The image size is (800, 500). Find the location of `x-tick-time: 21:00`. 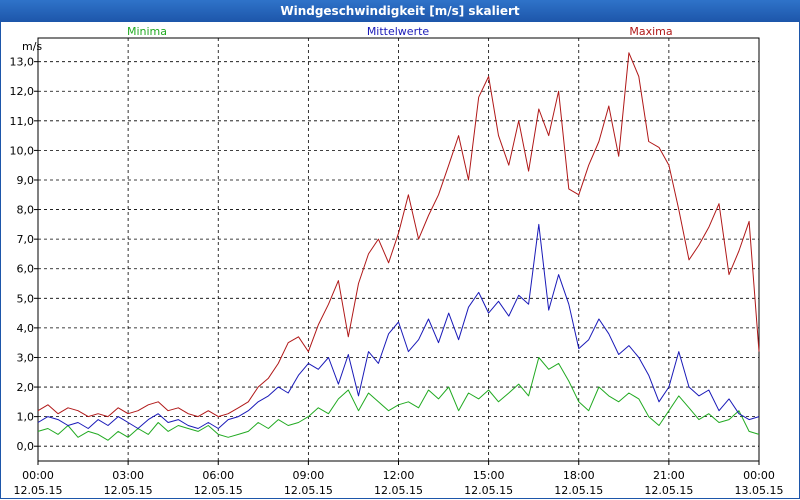

x-tick-time: 21:00 is located at coordinates (669, 475).